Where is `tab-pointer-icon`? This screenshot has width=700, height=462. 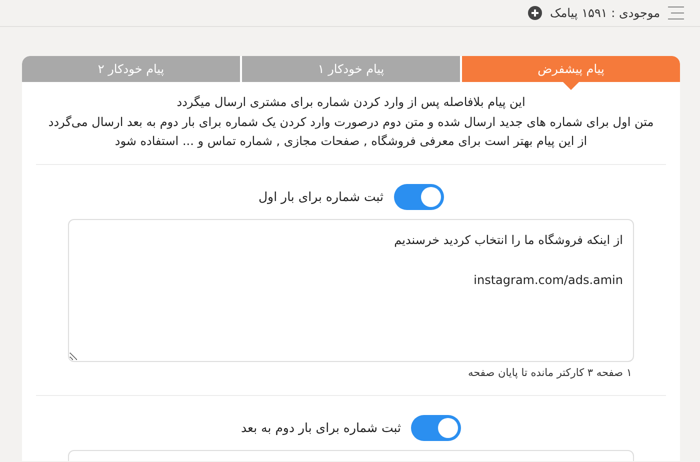
tab-pointer-icon is located at coordinates (571, 86).